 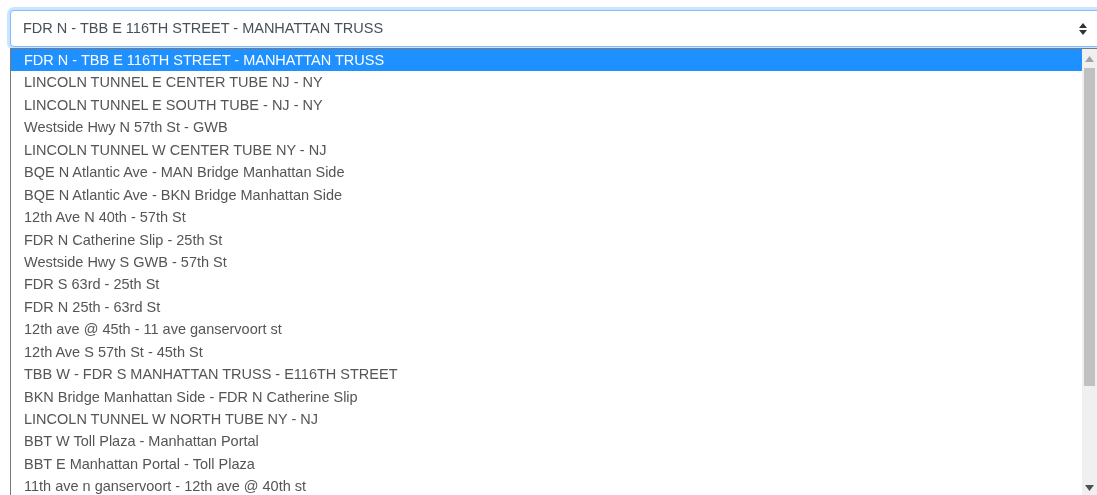 What do you see at coordinates (1089, 488) in the screenshot?
I see `scroll-down-icon` at bounding box center [1089, 488].